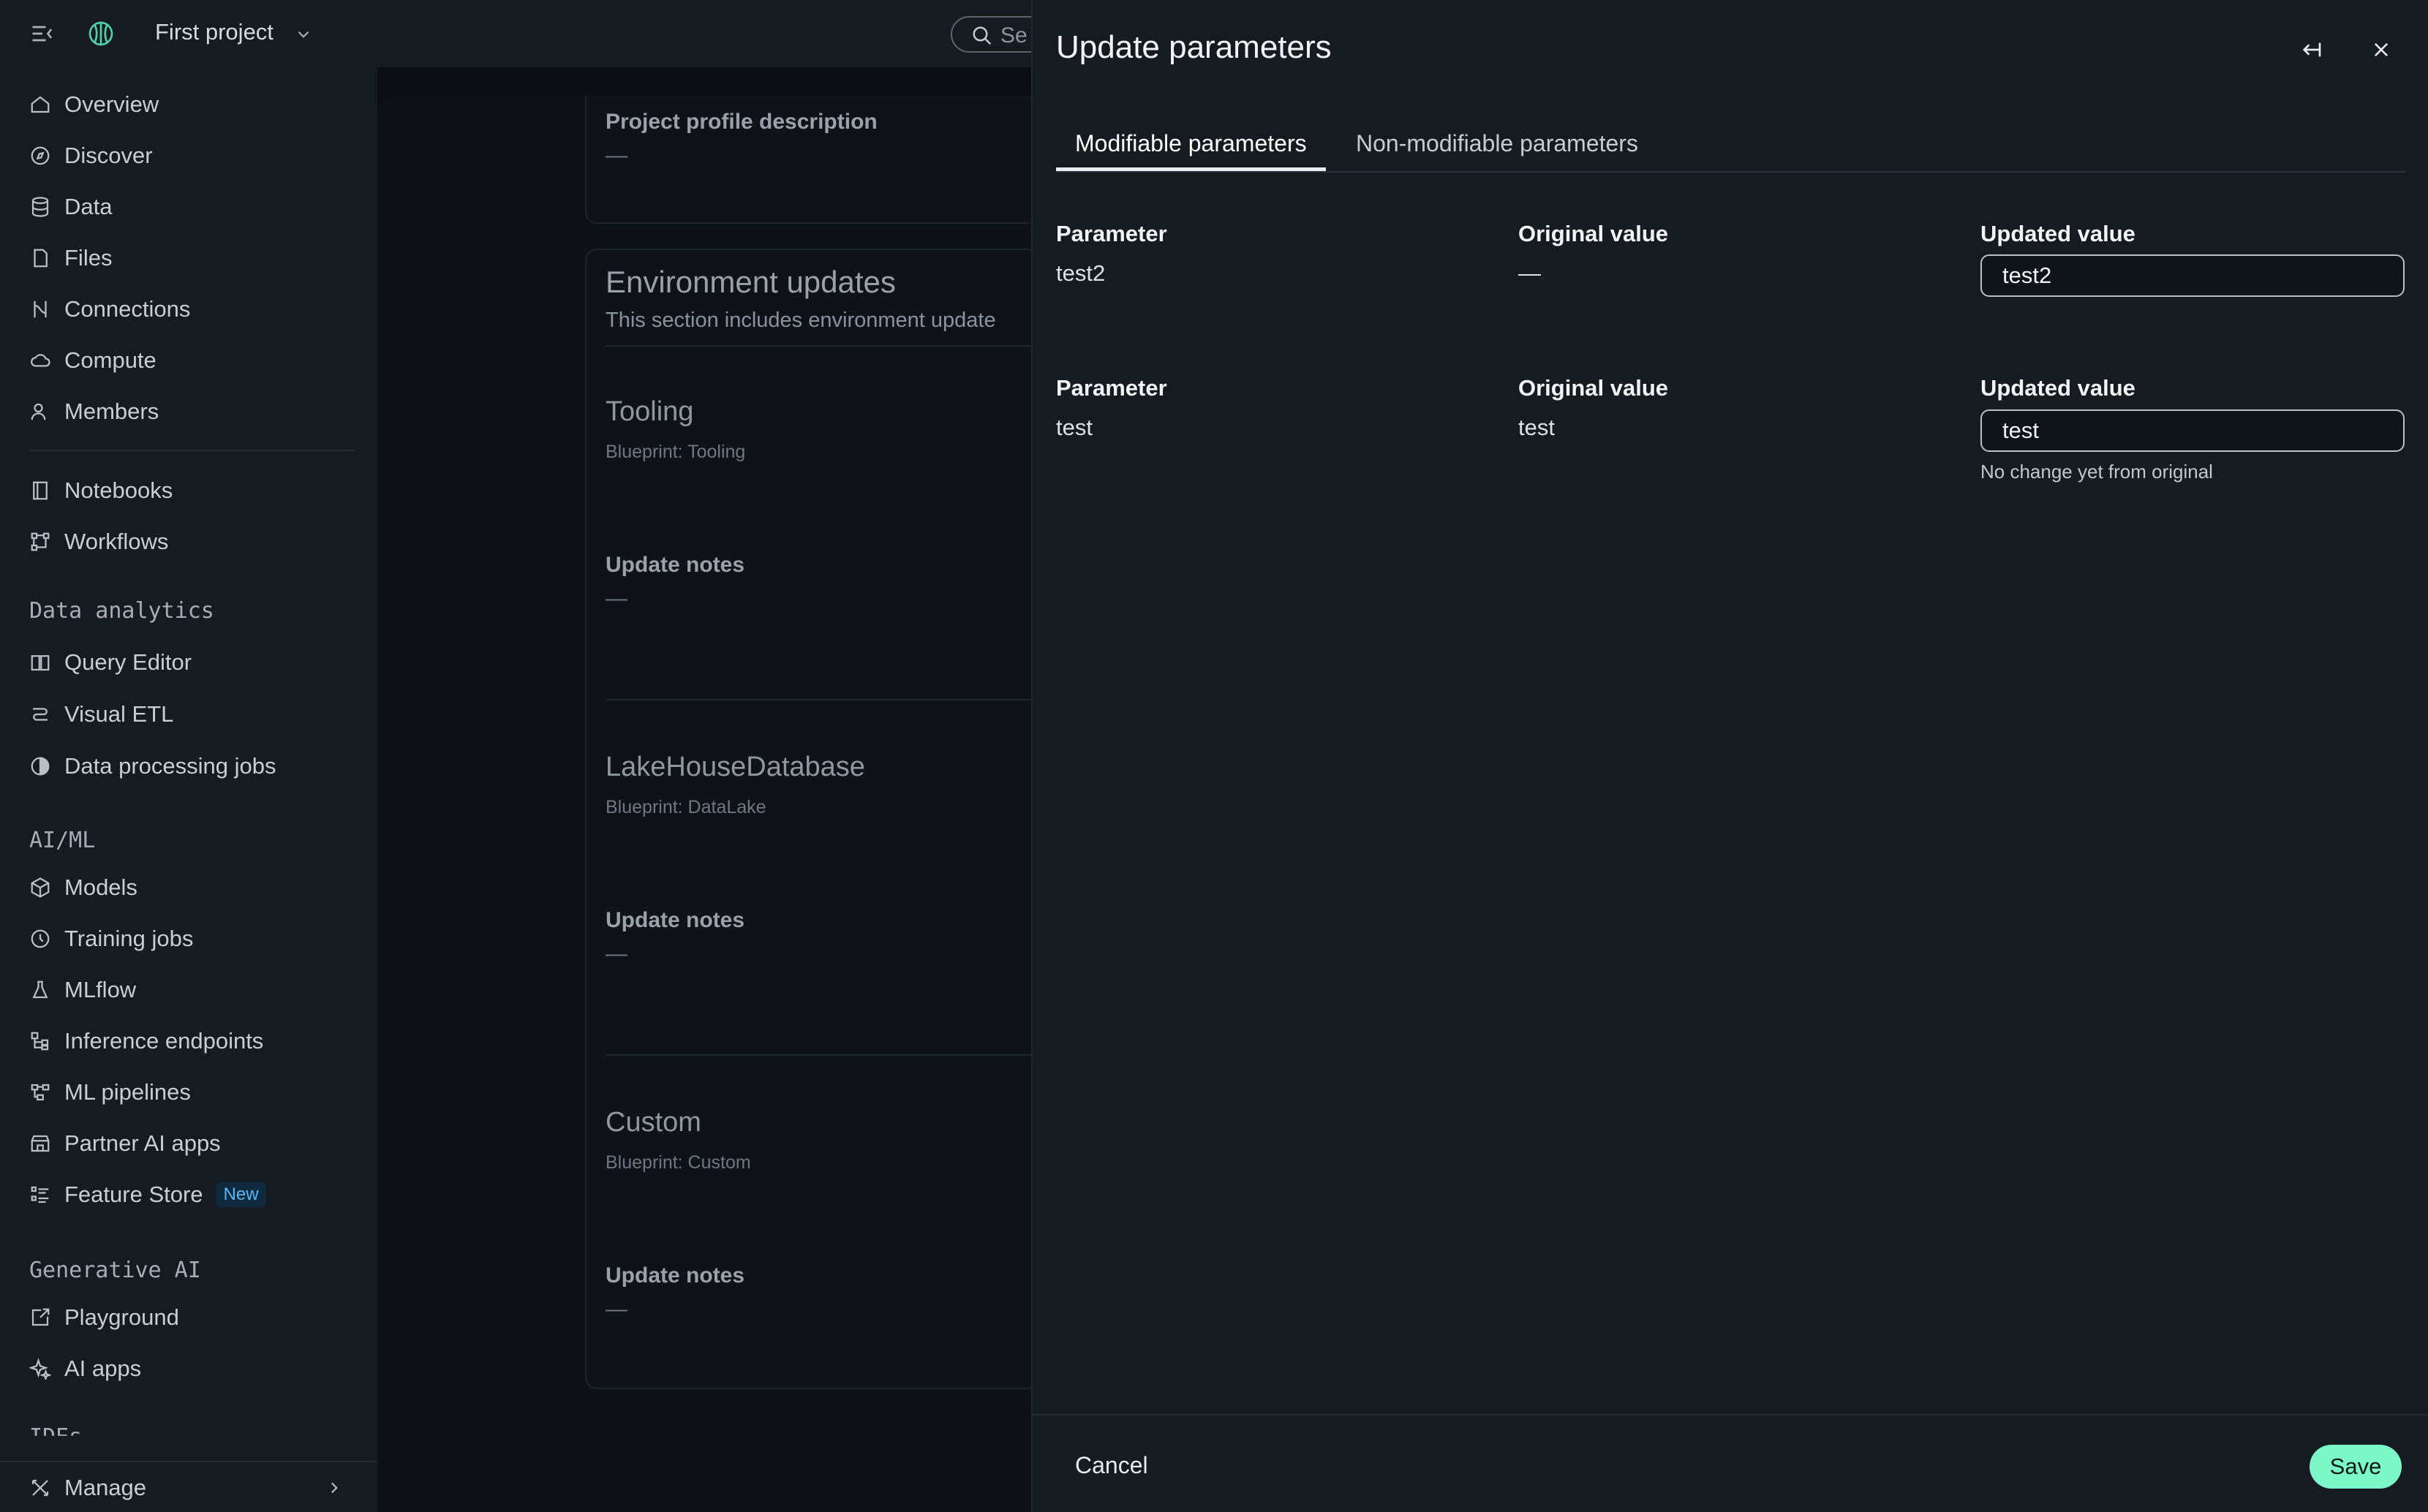  What do you see at coordinates (2096, 472) in the screenshot?
I see `field-hint: No change yet from original` at bounding box center [2096, 472].